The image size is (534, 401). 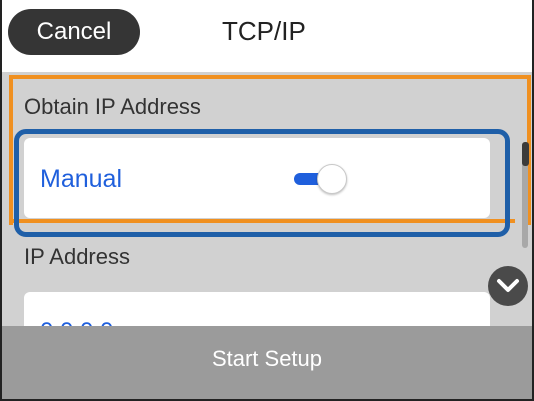 I want to click on chevron-down-icon, so click(x=508, y=285).